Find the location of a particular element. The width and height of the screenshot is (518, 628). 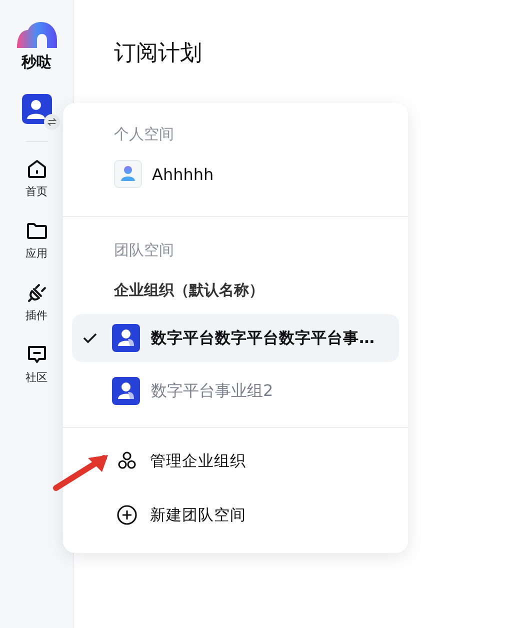

user-avatar-icon is located at coordinates (128, 174).